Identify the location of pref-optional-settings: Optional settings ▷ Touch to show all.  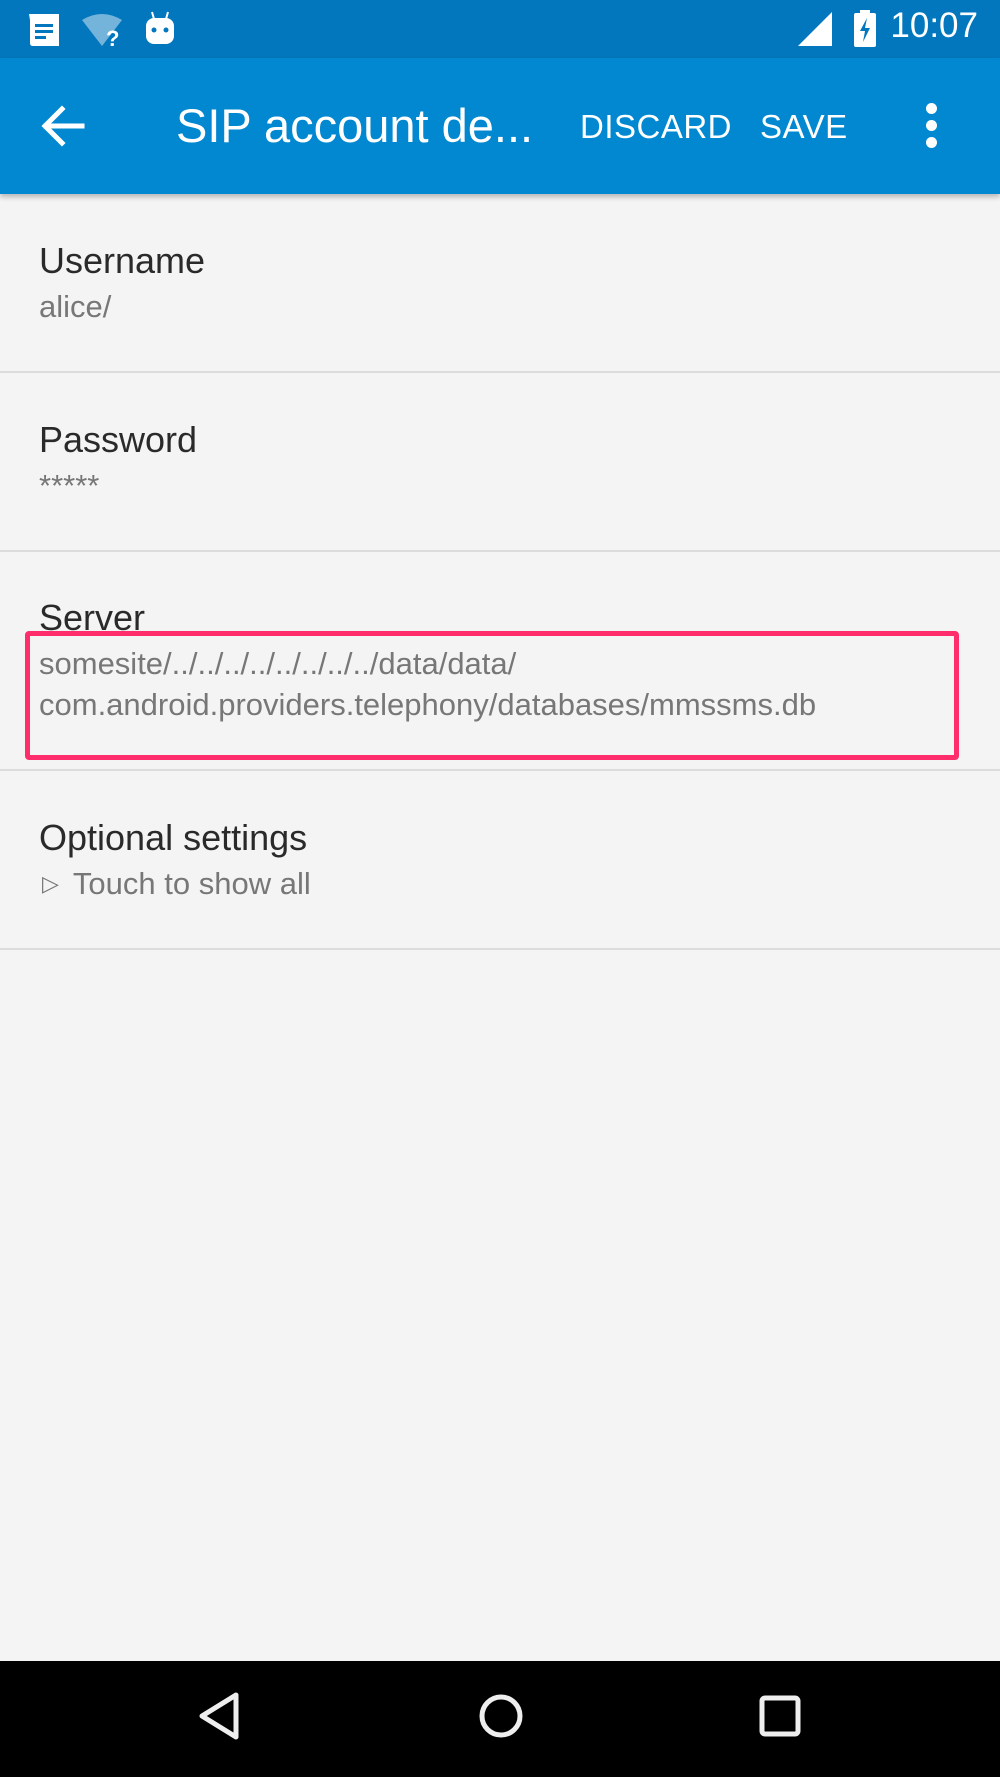
(500, 860).